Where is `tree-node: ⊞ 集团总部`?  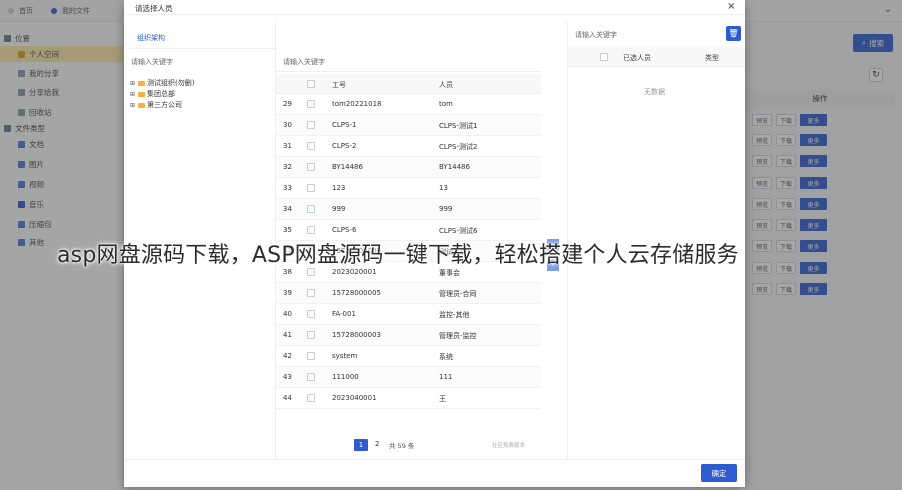 tree-node: ⊞ 集团总部 is located at coordinates (152, 94).